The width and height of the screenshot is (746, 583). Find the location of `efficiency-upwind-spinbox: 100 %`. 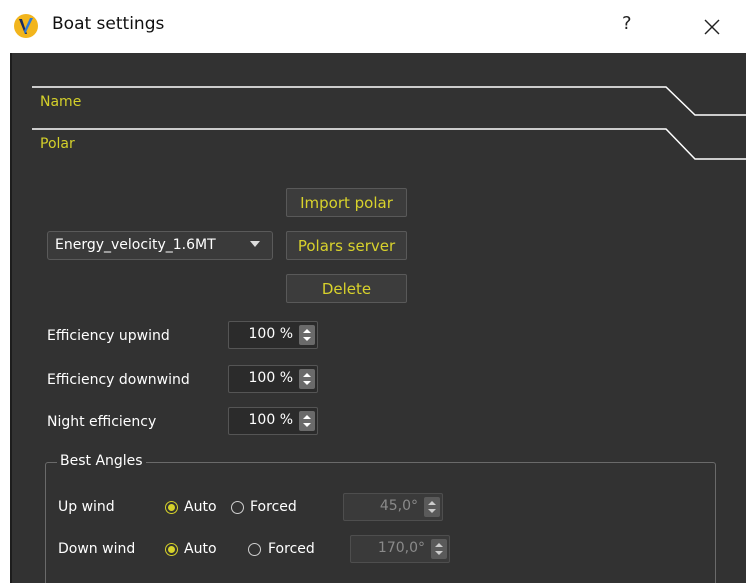

efficiency-upwind-spinbox: 100 % is located at coordinates (273, 335).